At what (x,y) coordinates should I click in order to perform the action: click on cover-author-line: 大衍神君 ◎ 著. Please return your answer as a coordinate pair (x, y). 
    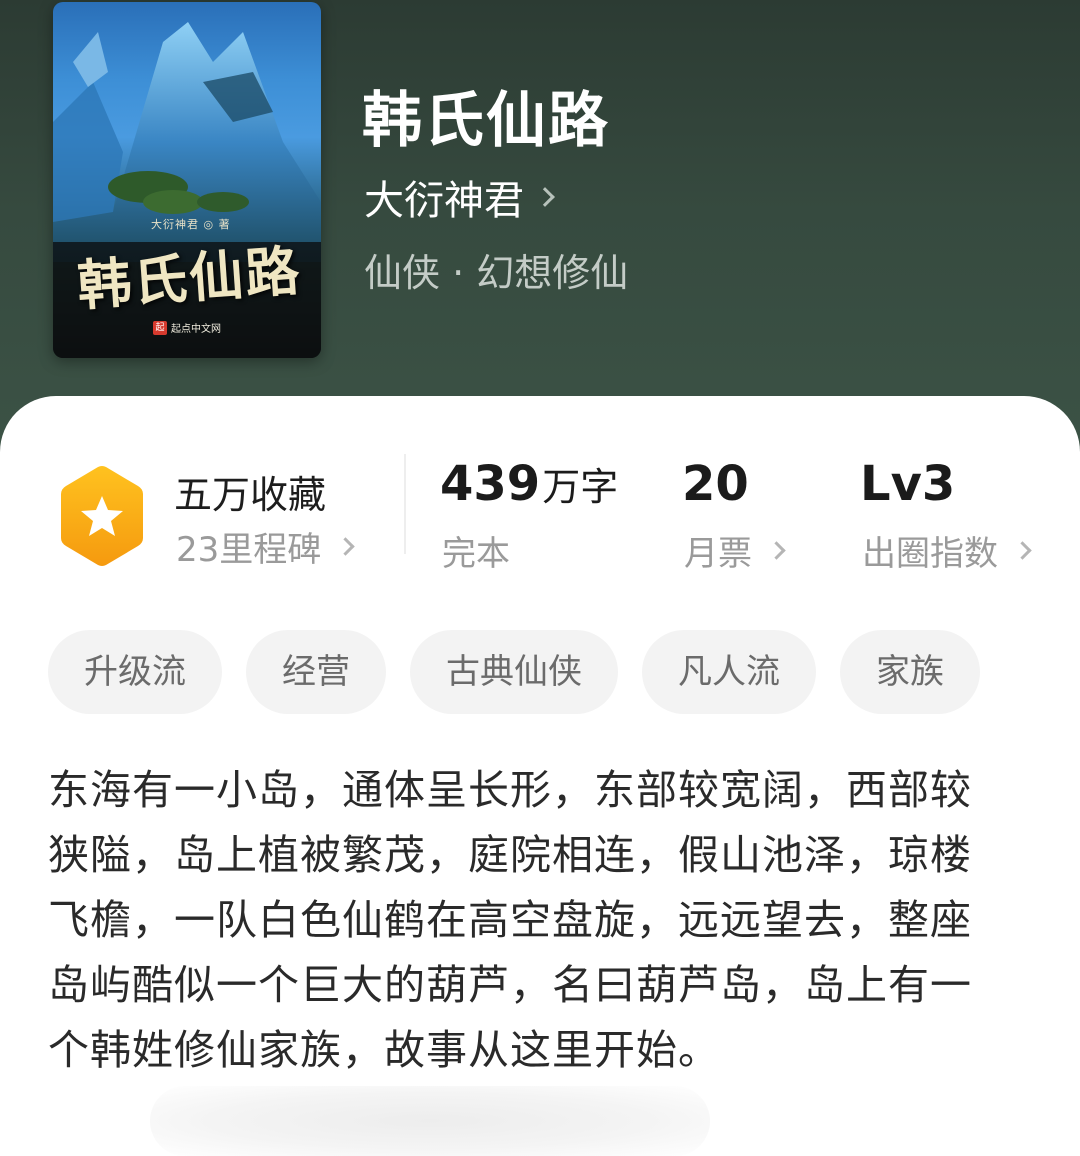
    Looking at the image, I should click on (191, 224).